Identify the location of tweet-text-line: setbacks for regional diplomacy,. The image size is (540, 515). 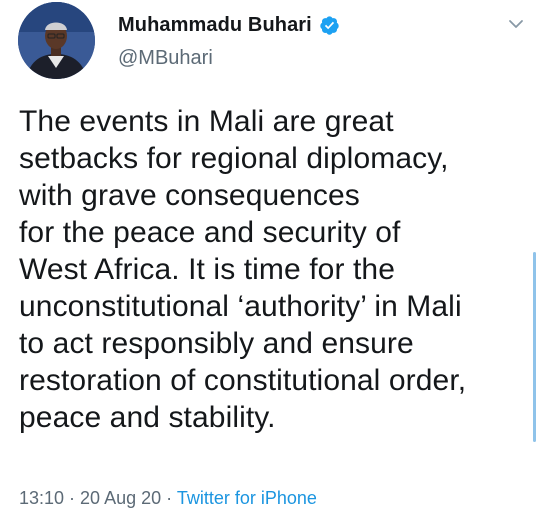
(234, 158).